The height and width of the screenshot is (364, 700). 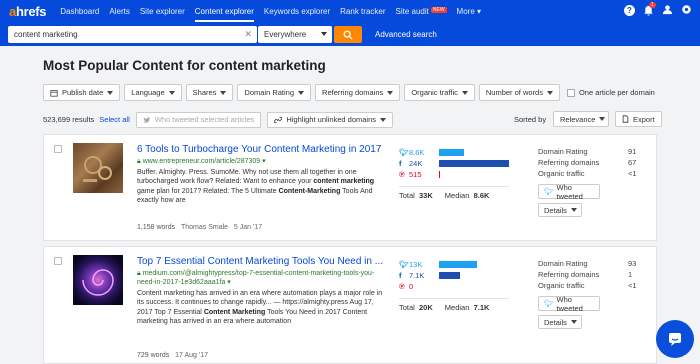 What do you see at coordinates (530, 119) in the screenshot?
I see `sorted-by-label: Sorted by` at bounding box center [530, 119].